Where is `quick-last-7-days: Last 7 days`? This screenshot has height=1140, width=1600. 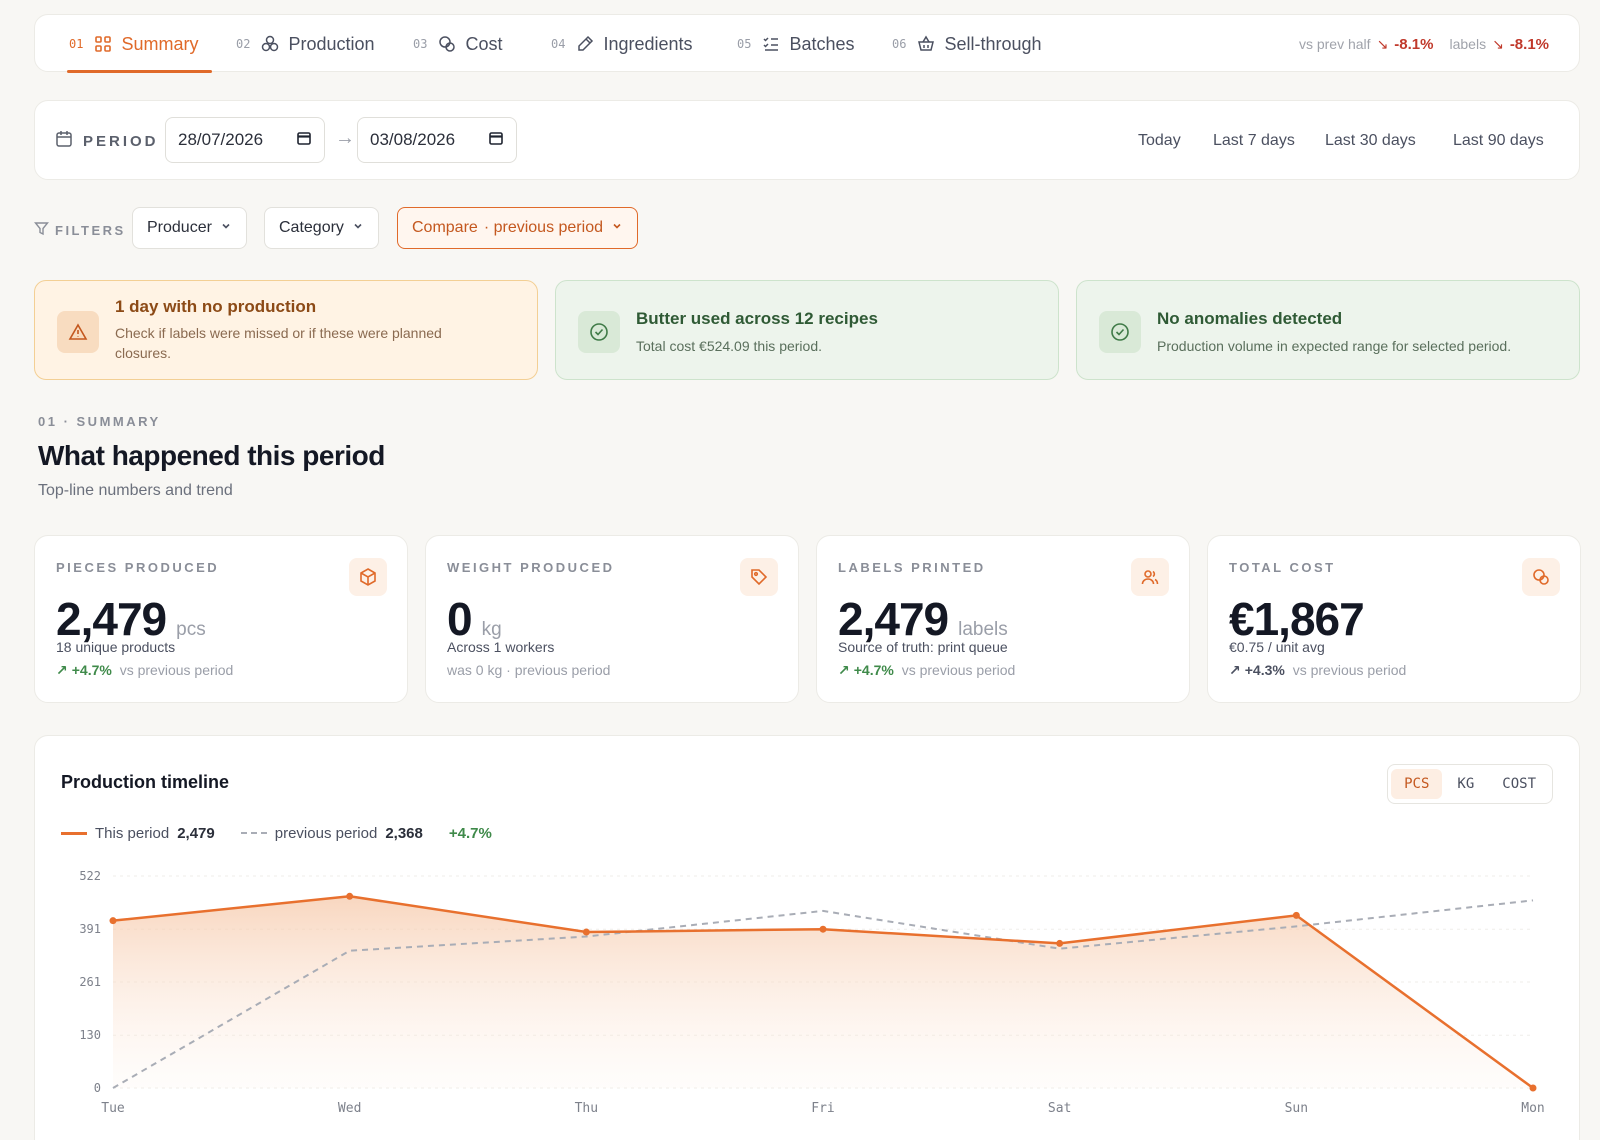
quick-last-7-days: Last 7 days is located at coordinates (1254, 141).